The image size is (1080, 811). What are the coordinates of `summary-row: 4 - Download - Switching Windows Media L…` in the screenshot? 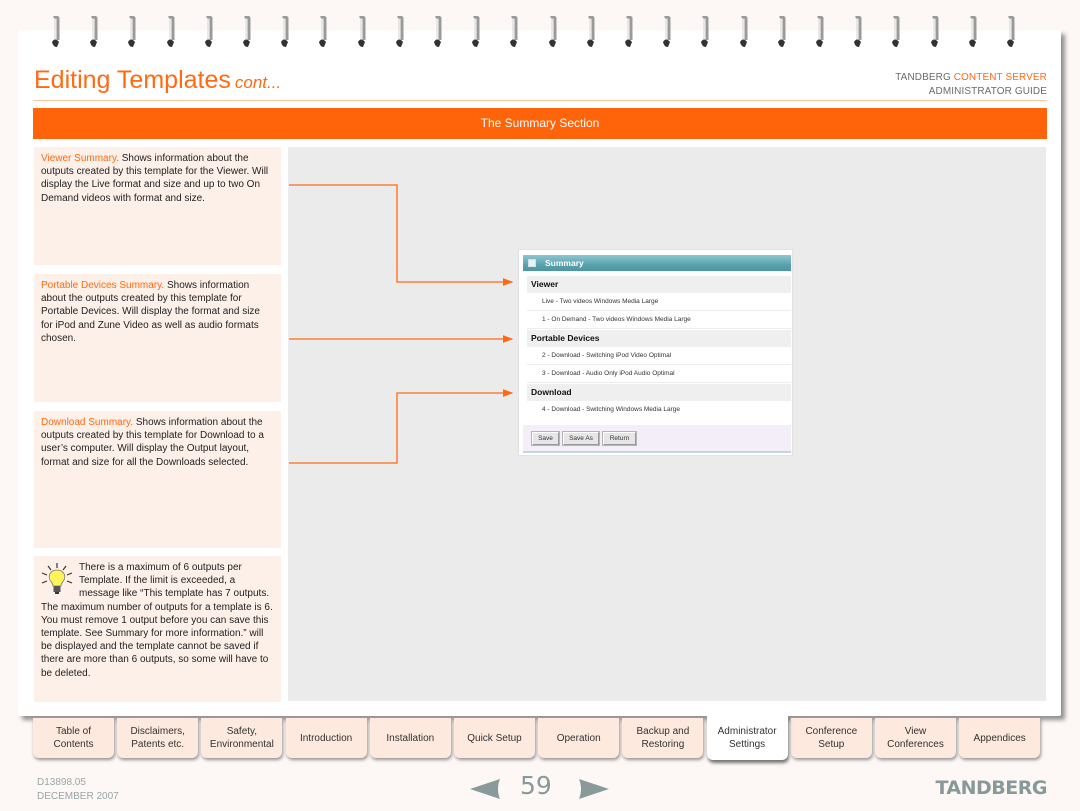 It's located at (659, 410).